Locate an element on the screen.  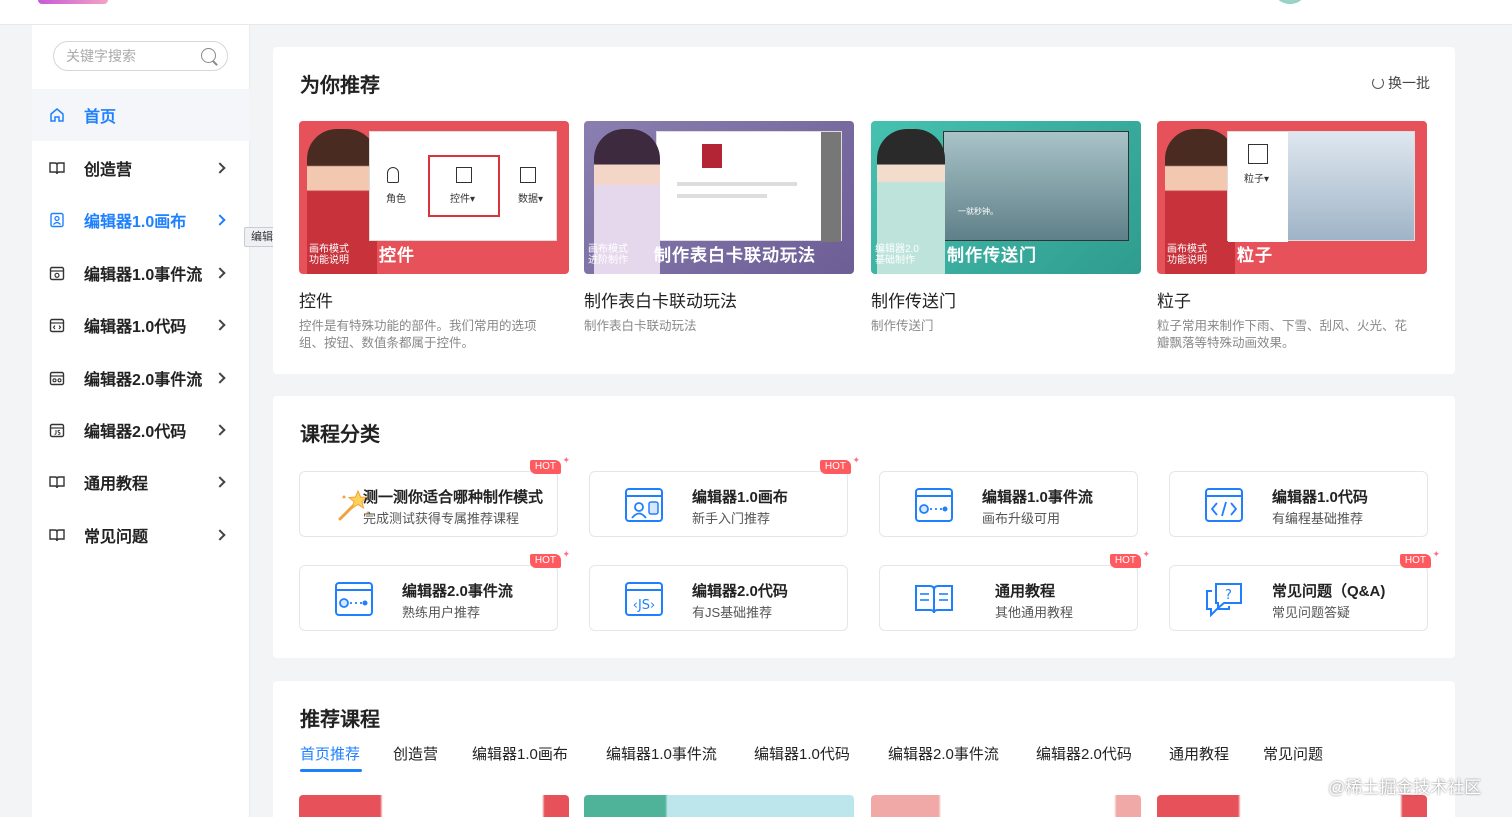
sidebar-item-faq: 常见问题 is located at coordinates (141, 535).